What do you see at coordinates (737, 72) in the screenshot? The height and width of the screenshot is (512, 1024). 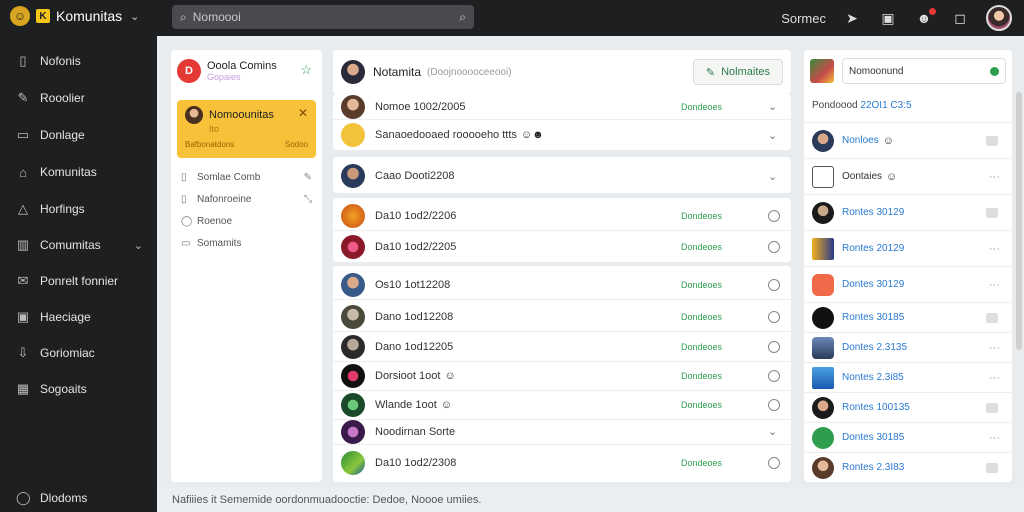 I see `header-action-button: ✎ Nolmaites` at bounding box center [737, 72].